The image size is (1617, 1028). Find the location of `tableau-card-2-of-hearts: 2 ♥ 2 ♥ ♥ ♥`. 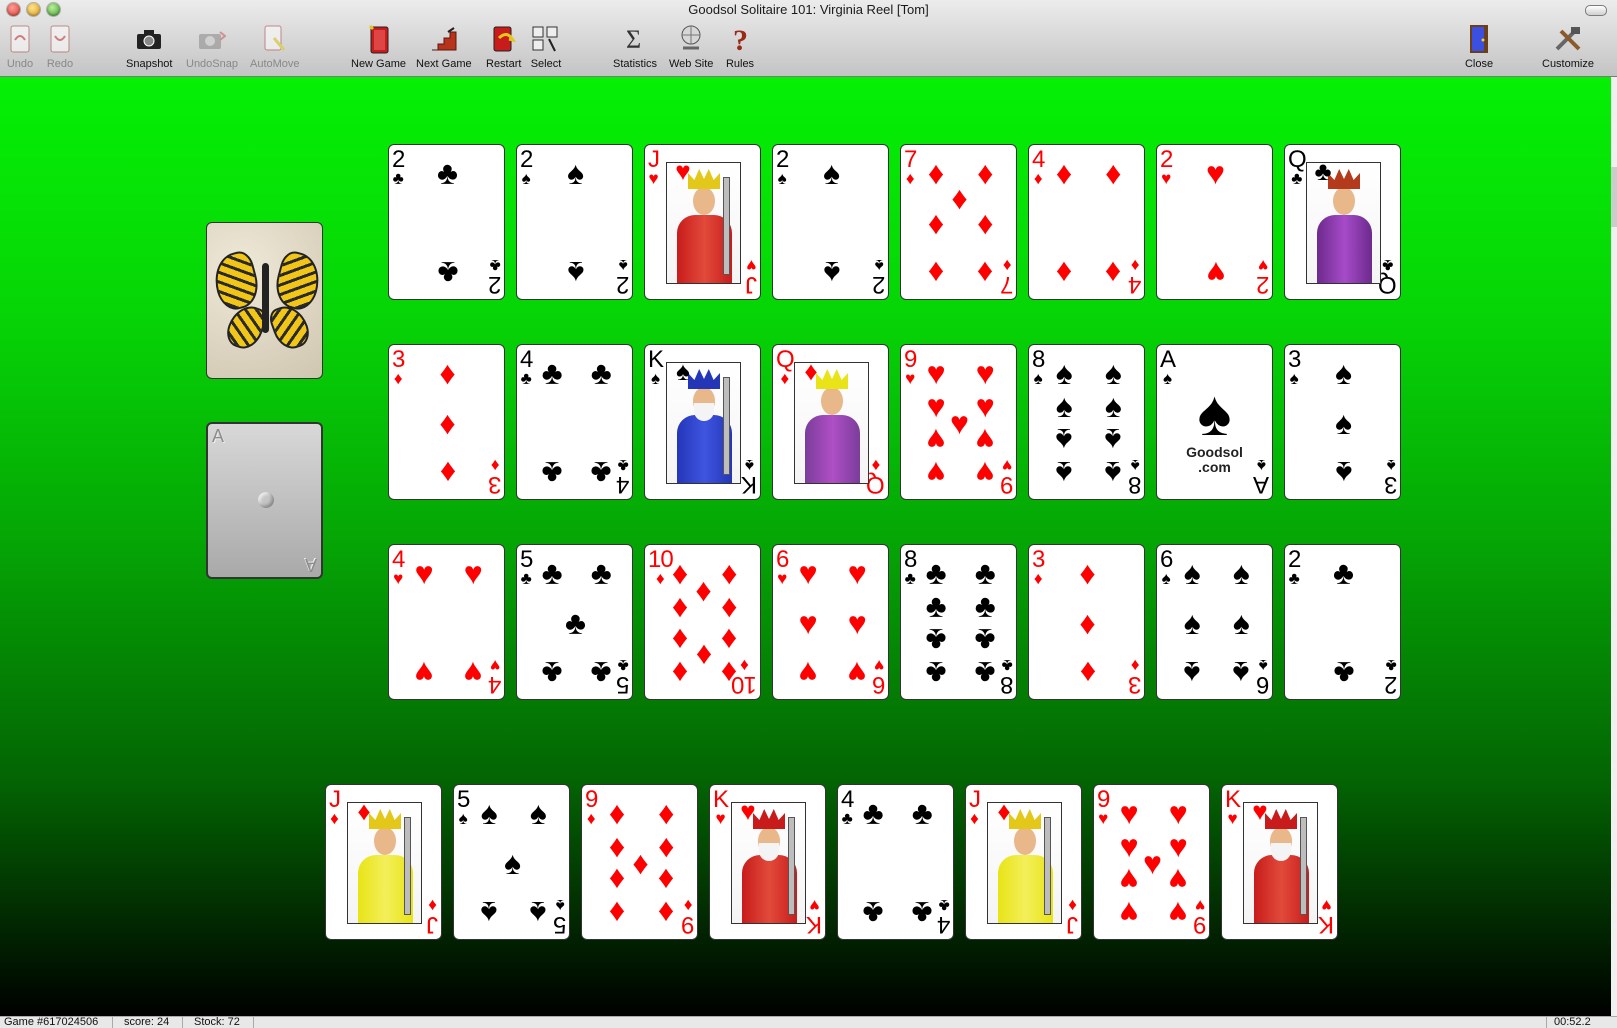

tableau-card-2-of-hearts: 2 ♥ 2 ♥ ♥ ♥ is located at coordinates (1214, 222).